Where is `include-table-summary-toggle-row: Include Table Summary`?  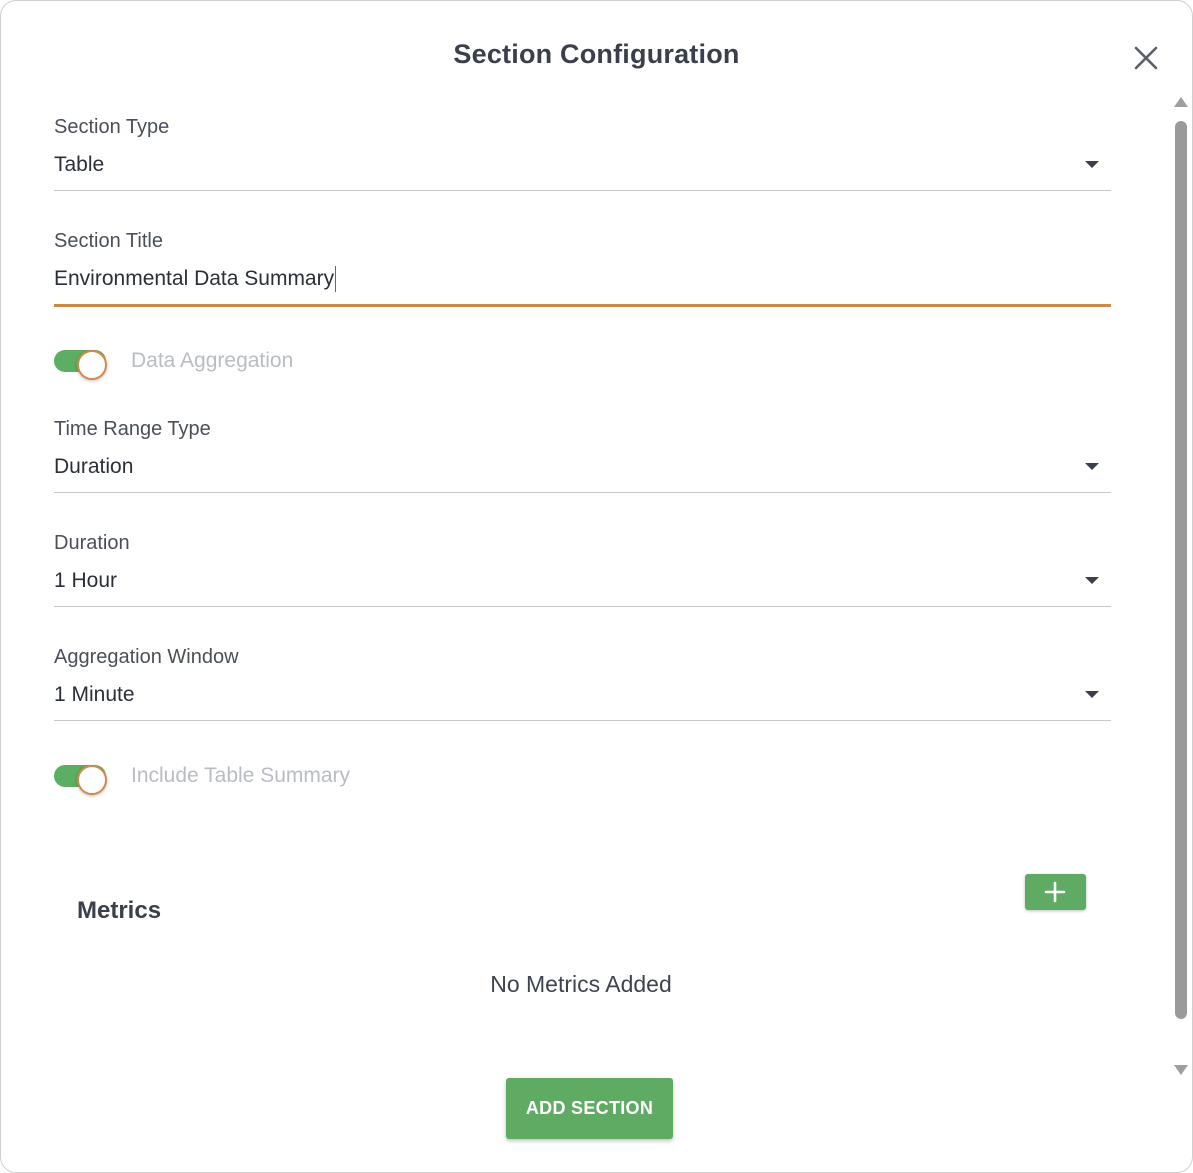 include-table-summary-toggle-row: Include Table Summary is located at coordinates (304, 777).